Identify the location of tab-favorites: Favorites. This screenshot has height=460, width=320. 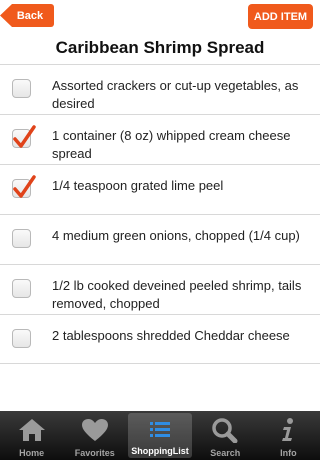
(94, 435).